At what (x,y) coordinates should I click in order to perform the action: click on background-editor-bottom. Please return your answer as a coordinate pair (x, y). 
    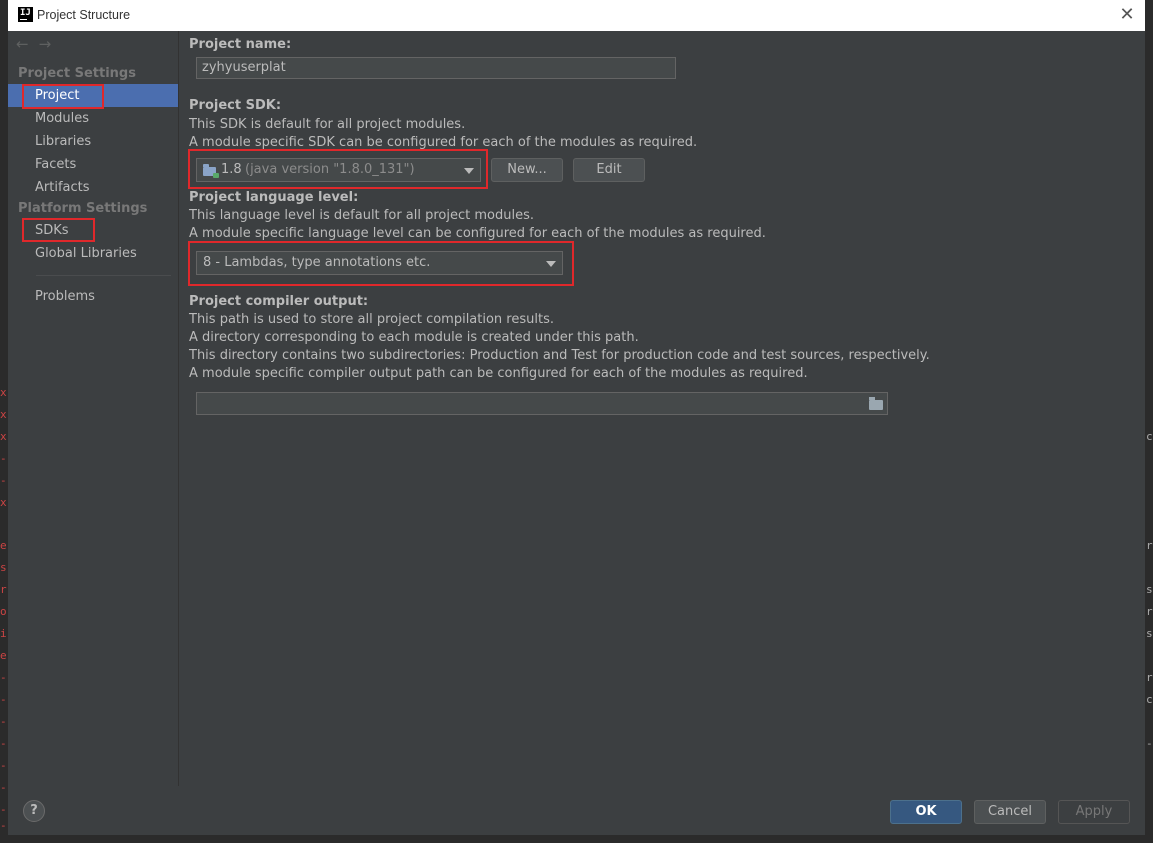
    Looking at the image, I should click on (576, 839).